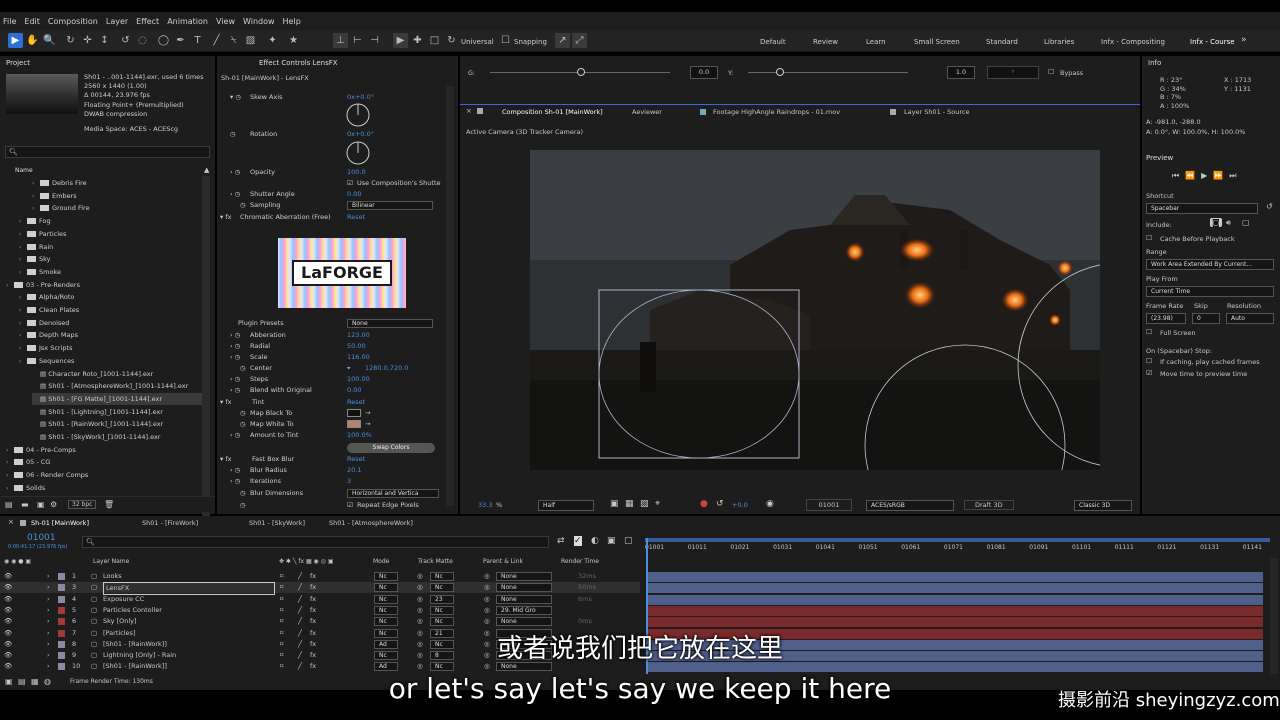 The width and height of the screenshot is (1280, 720). I want to click on if-caching-checkbox-icon: ☐, so click(1149, 361).